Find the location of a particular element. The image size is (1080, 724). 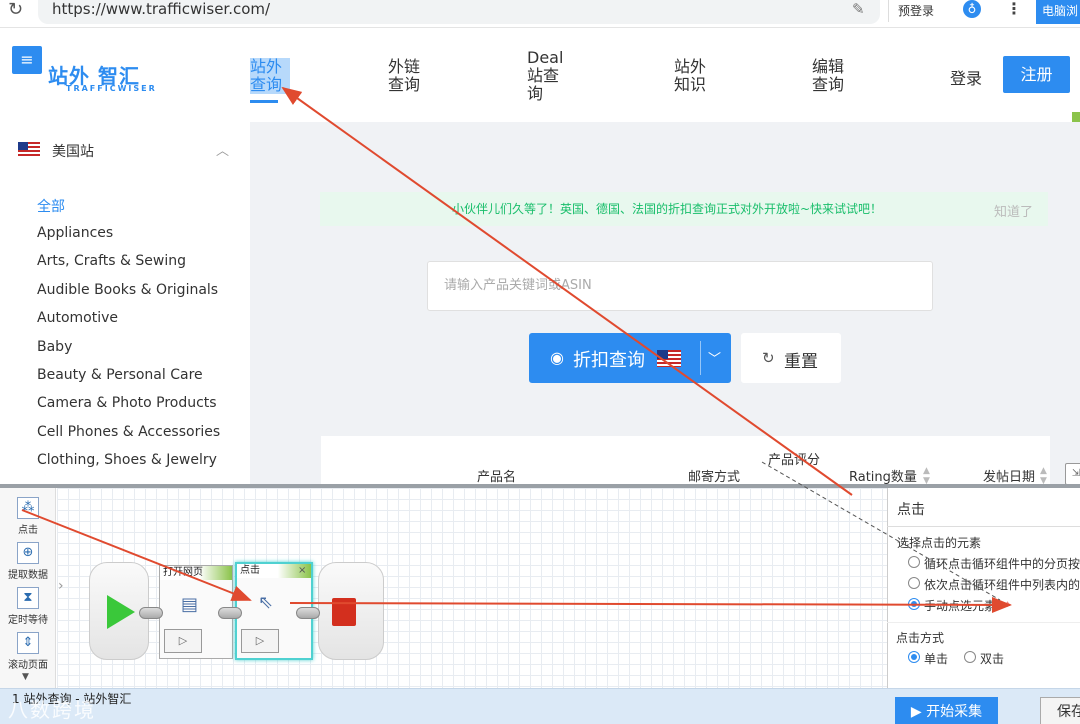

extract-data-icon: ⊕ is located at coordinates (28, 553).